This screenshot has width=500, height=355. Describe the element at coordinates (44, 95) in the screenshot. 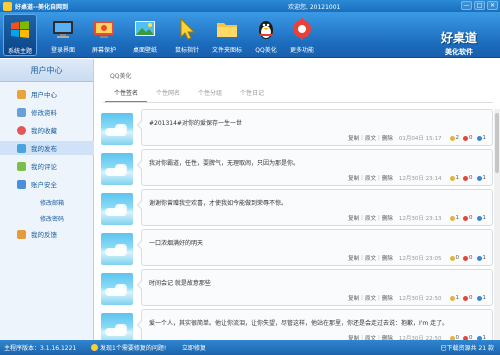

I see `sidebar-item-label: 用户中心` at that location.